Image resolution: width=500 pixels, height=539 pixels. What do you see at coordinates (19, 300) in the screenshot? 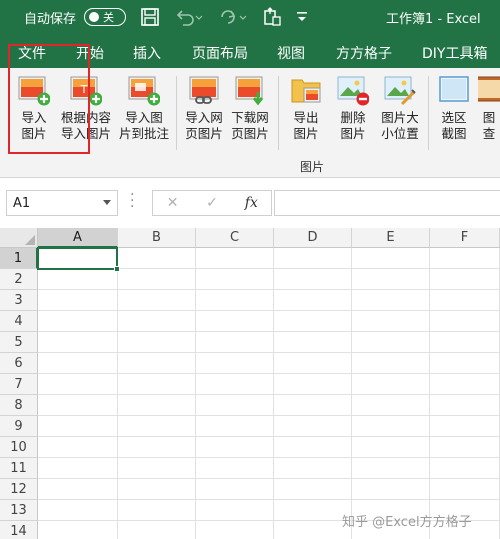
I see `row-header-3: 3` at bounding box center [19, 300].